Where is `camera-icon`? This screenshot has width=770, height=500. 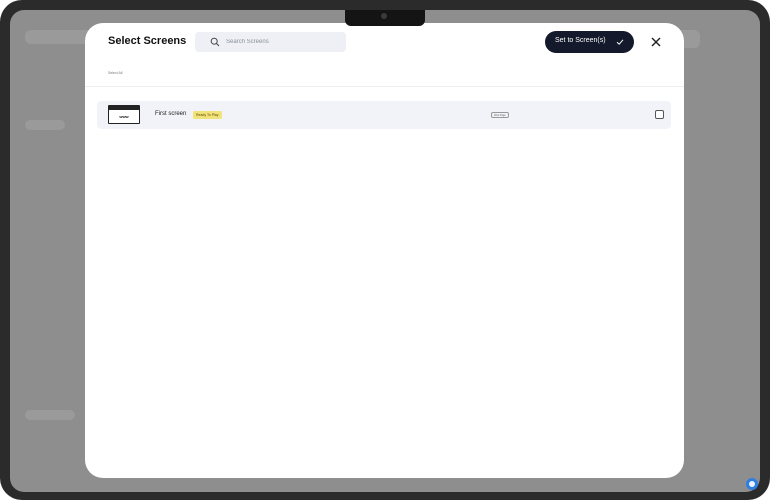 camera-icon is located at coordinates (384, 16).